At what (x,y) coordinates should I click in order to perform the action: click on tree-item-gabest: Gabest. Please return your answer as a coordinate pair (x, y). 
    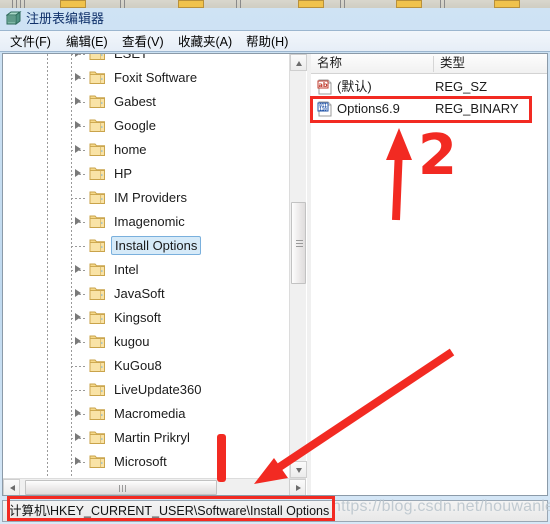
    Looking at the image, I should click on (146, 102).